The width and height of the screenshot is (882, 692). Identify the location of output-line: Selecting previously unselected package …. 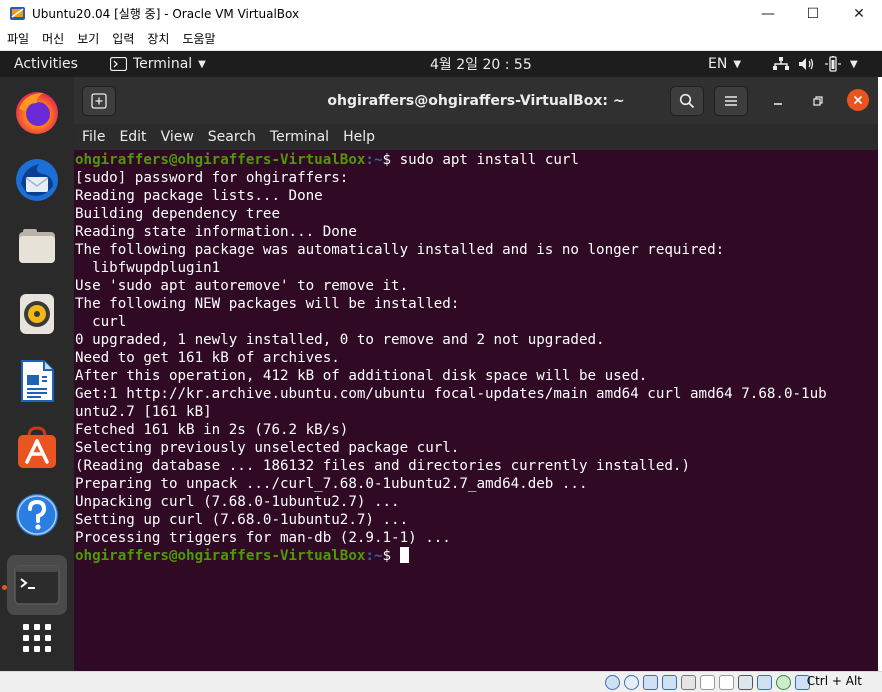
(267, 448).